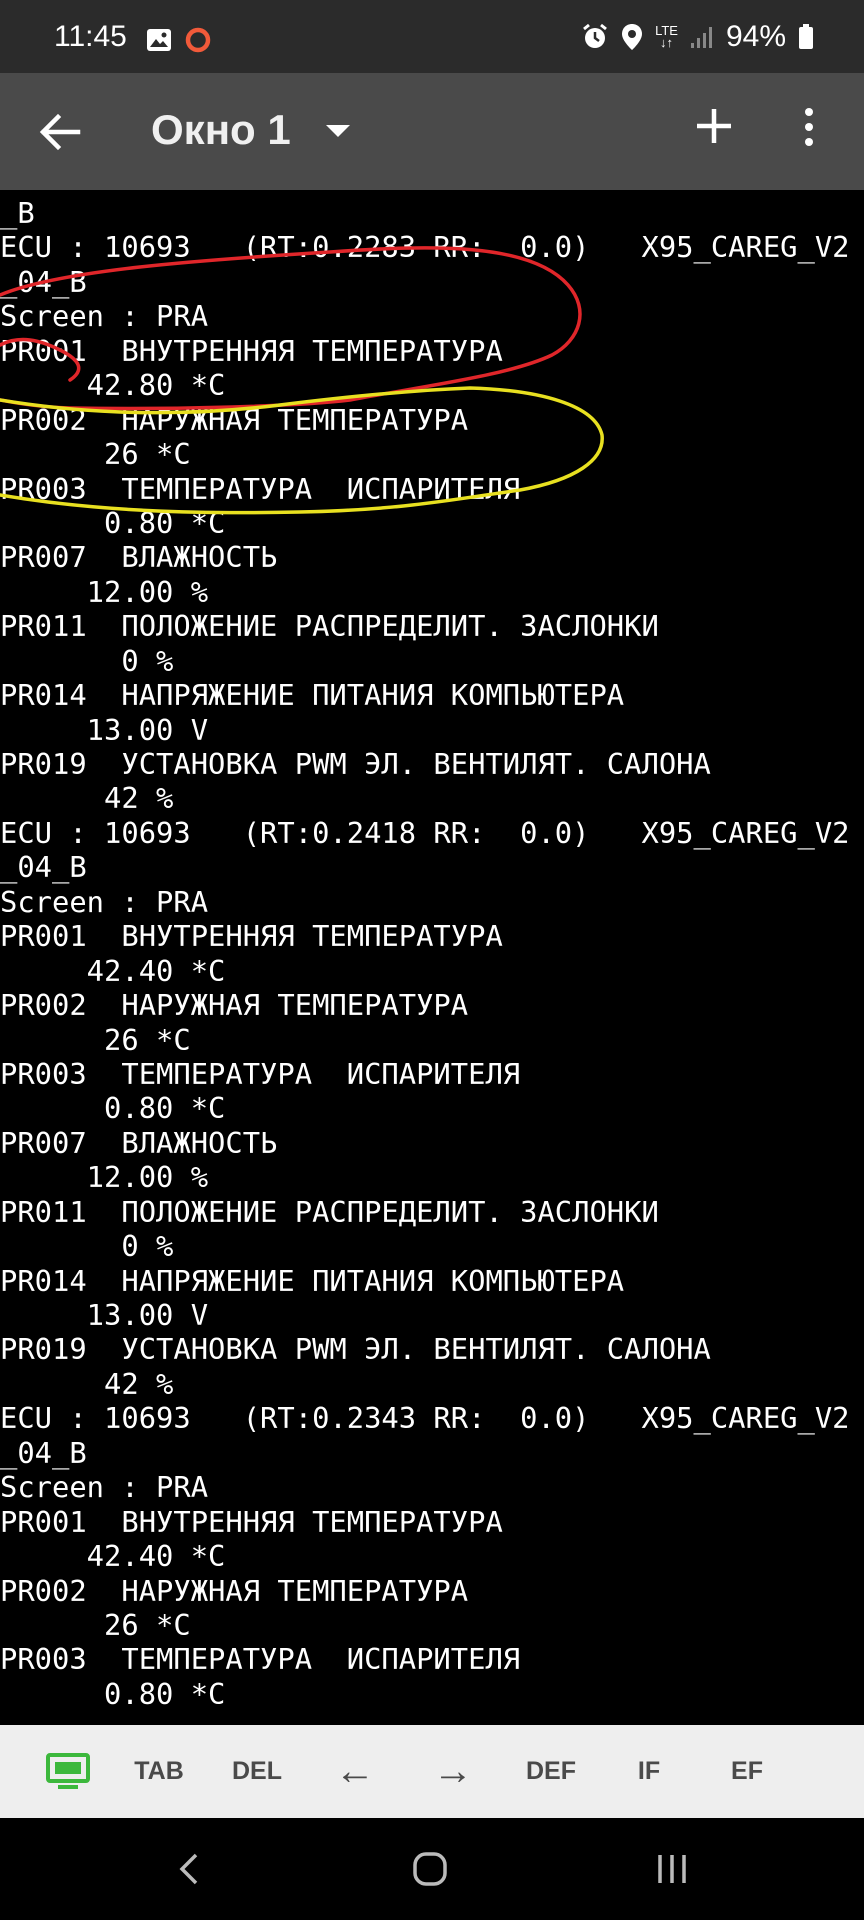 Image resolution: width=864 pixels, height=1920 pixels. I want to click on if-key: IF, so click(649, 1771).